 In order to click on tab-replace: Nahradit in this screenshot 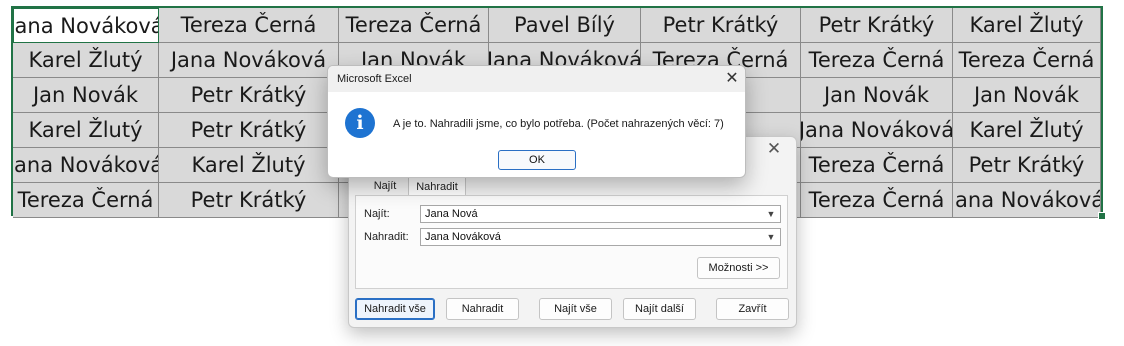, I will do `click(437, 186)`.